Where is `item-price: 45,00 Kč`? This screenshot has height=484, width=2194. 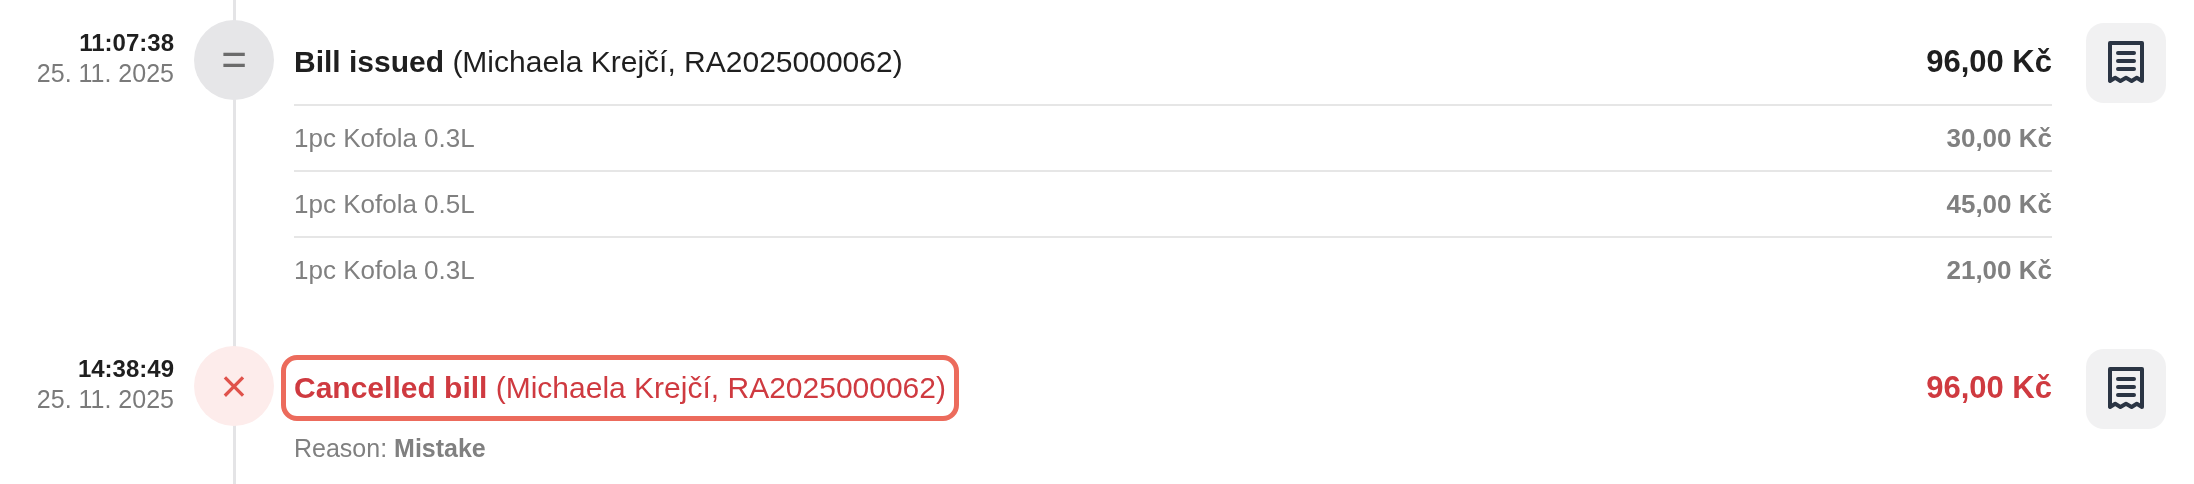
item-price: 45,00 Kč is located at coordinates (1999, 204).